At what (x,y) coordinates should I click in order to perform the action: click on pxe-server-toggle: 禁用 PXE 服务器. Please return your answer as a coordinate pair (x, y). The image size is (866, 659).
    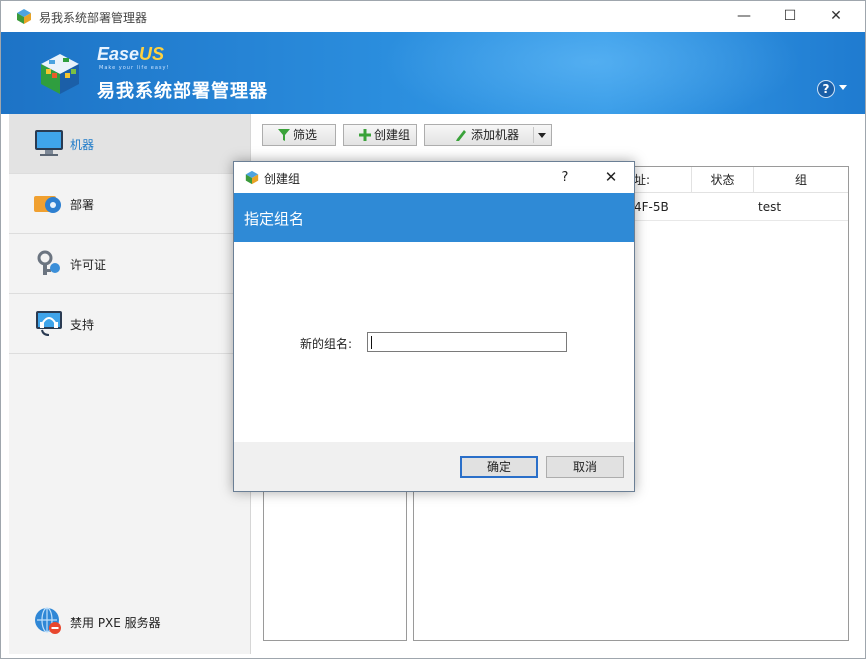
    Looking at the image, I should click on (143, 622).